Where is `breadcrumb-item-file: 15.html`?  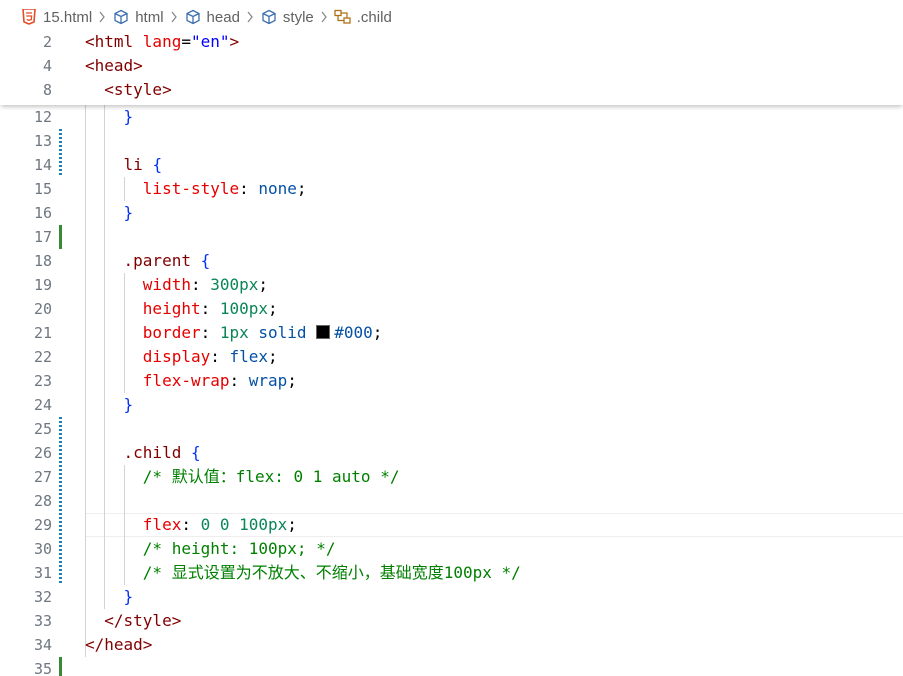 breadcrumb-item-file: 15.html is located at coordinates (56, 17).